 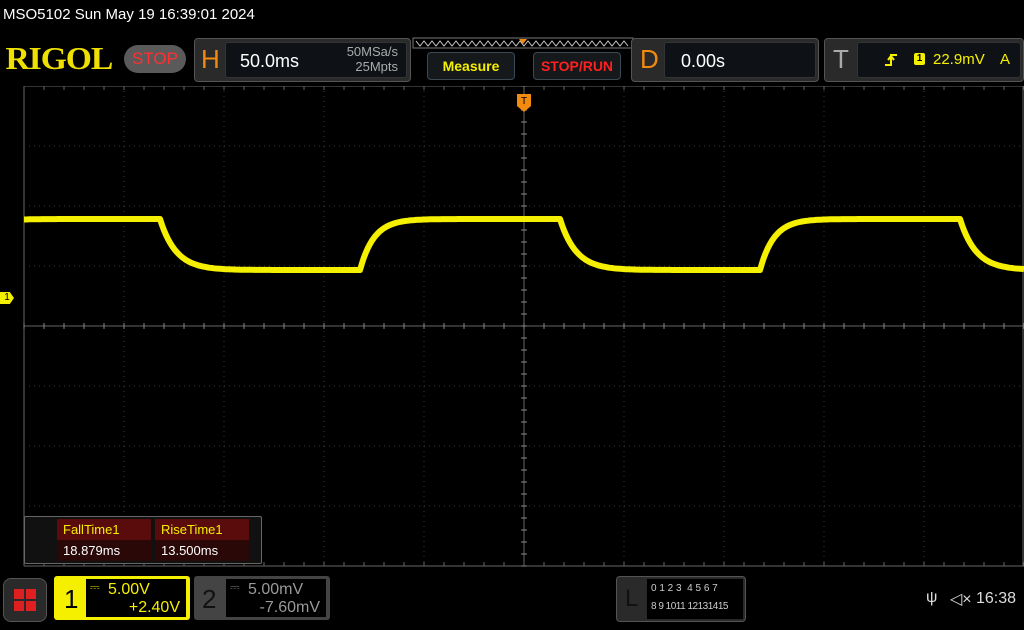 I want to click on rigol-logo: RIGOL, so click(x=59, y=58).